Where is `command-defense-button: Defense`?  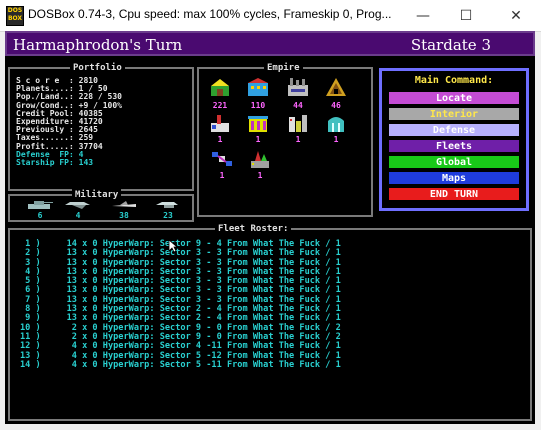
command-defense-button: Defense is located at coordinates (454, 130).